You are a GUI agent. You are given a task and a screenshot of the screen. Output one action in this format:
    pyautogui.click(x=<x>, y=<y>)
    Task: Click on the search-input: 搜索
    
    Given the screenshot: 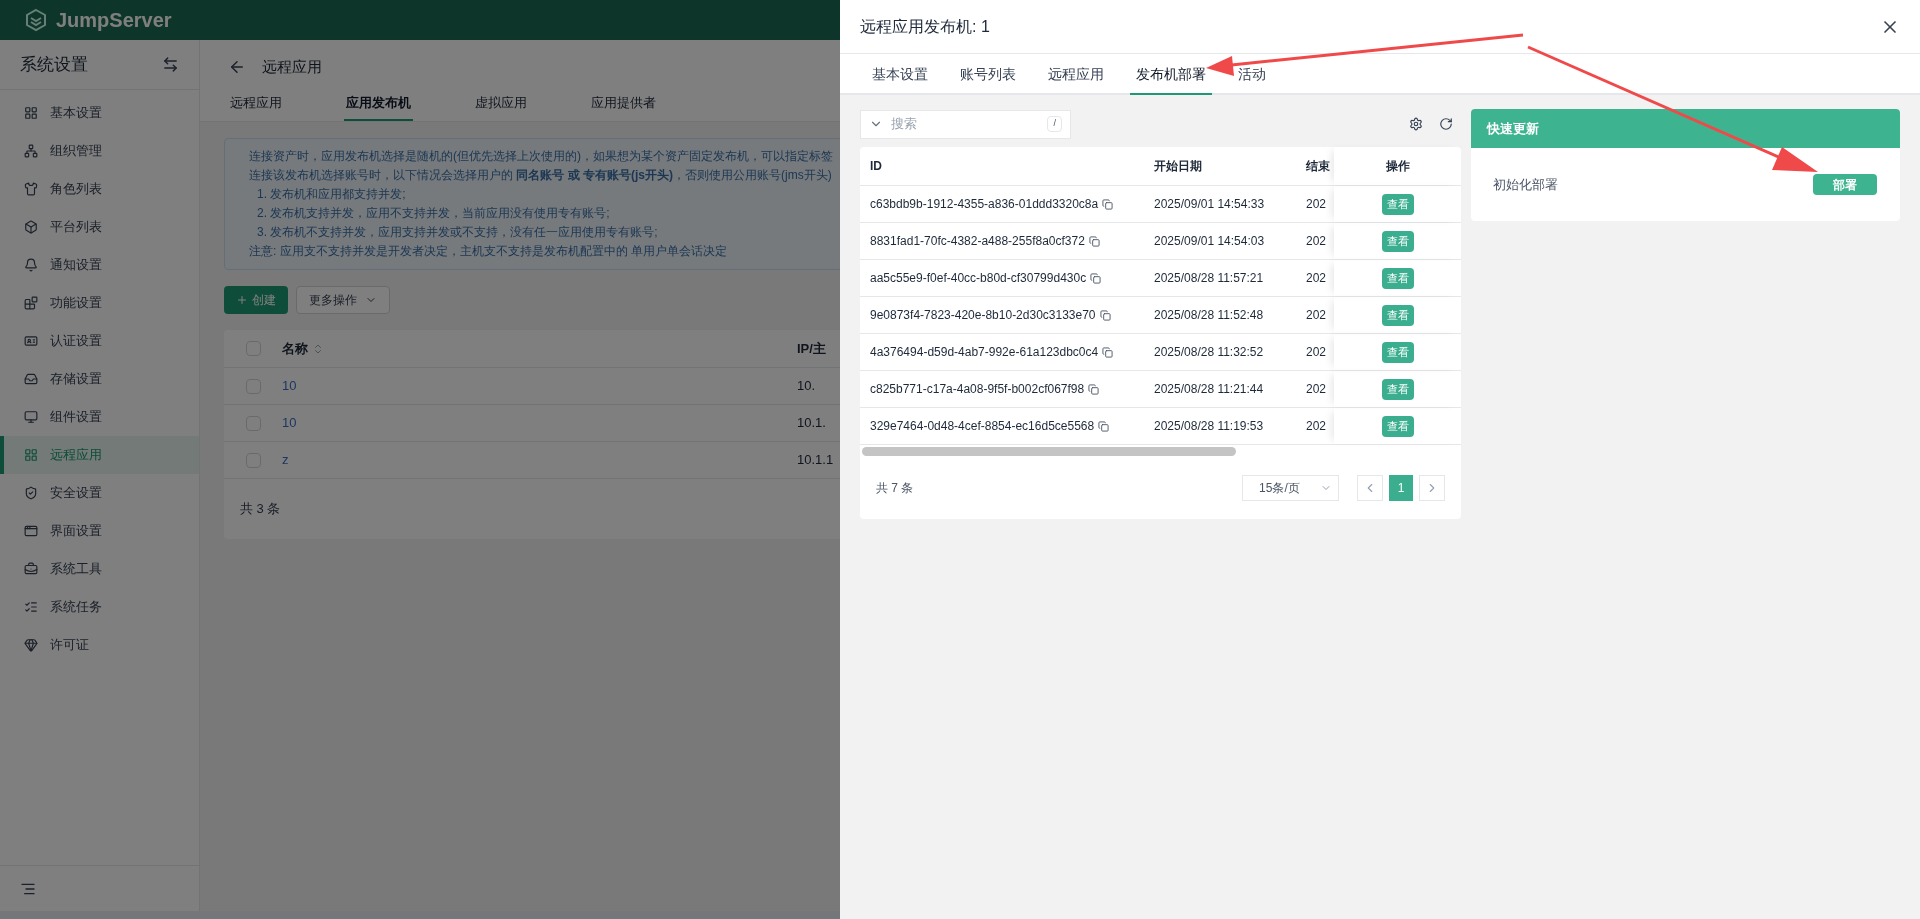 What is the action you would take?
    pyautogui.click(x=965, y=124)
    